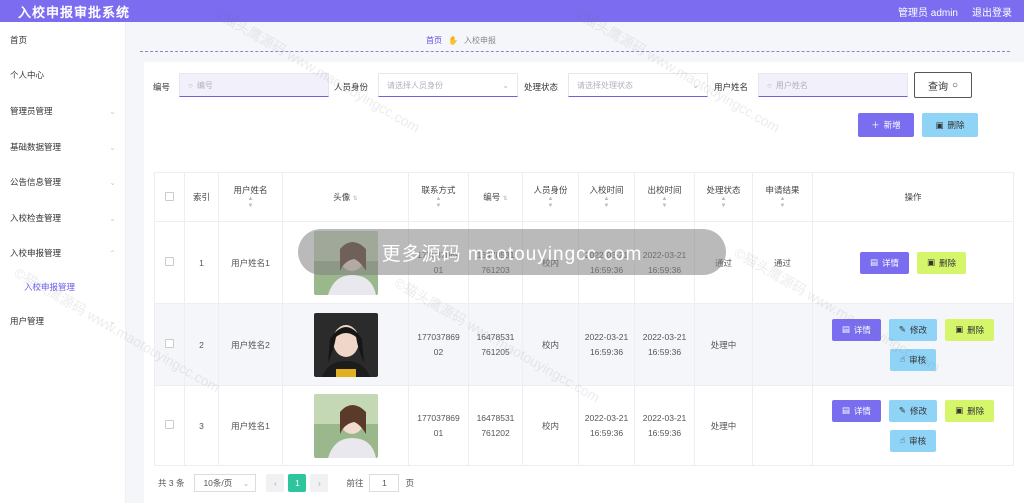 The image size is (1024, 503). I want to click on identity-select: 请选择人员身份 ⌄, so click(448, 85).